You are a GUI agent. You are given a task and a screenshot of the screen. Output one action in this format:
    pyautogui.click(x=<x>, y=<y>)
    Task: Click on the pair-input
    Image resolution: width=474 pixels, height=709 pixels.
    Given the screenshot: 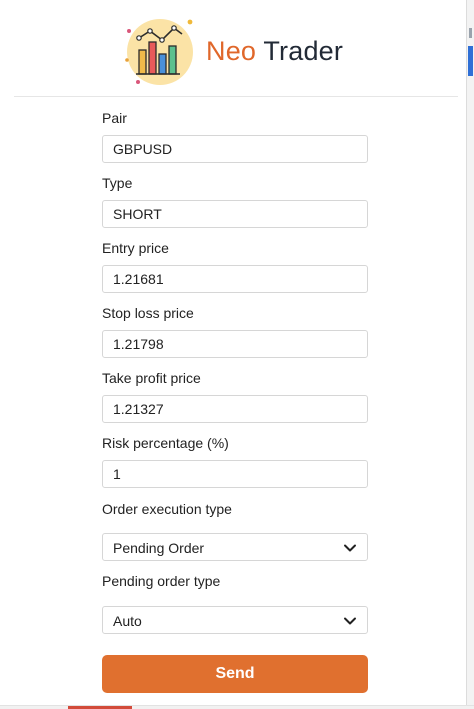 What is the action you would take?
    pyautogui.click(x=235, y=149)
    